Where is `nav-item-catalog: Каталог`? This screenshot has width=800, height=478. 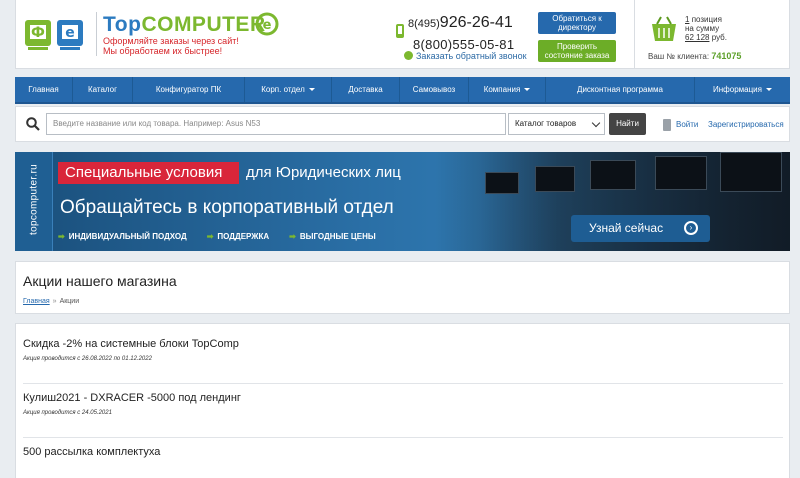
nav-item-catalog: Каталог is located at coordinates (103, 89).